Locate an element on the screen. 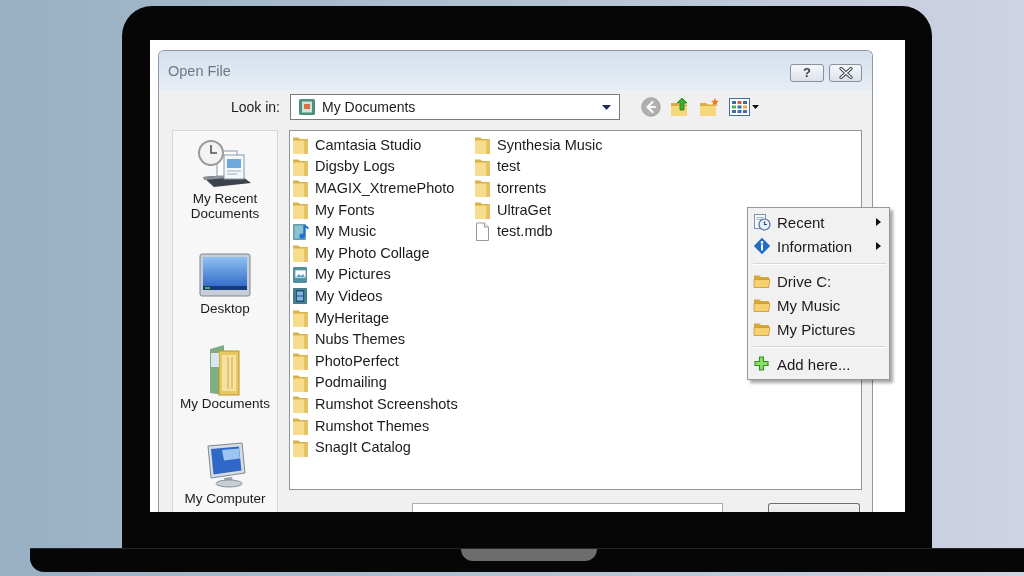 Image resolution: width=1024 pixels, height=576 pixels. picture-folder-icon is located at coordinates (300, 274).